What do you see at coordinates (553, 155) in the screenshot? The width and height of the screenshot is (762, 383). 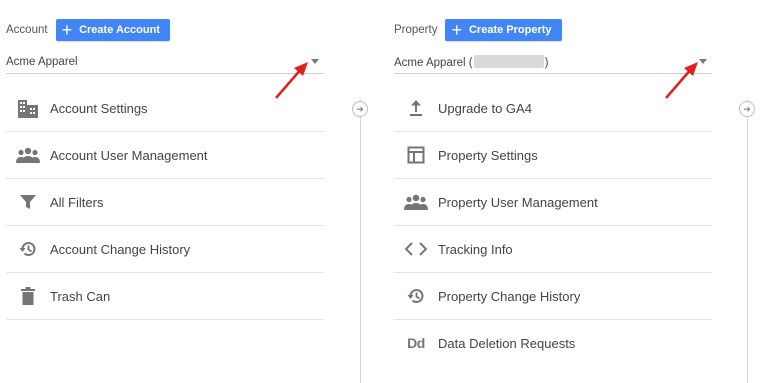 I see `property-settings-item: Property Settings` at bounding box center [553, 155].